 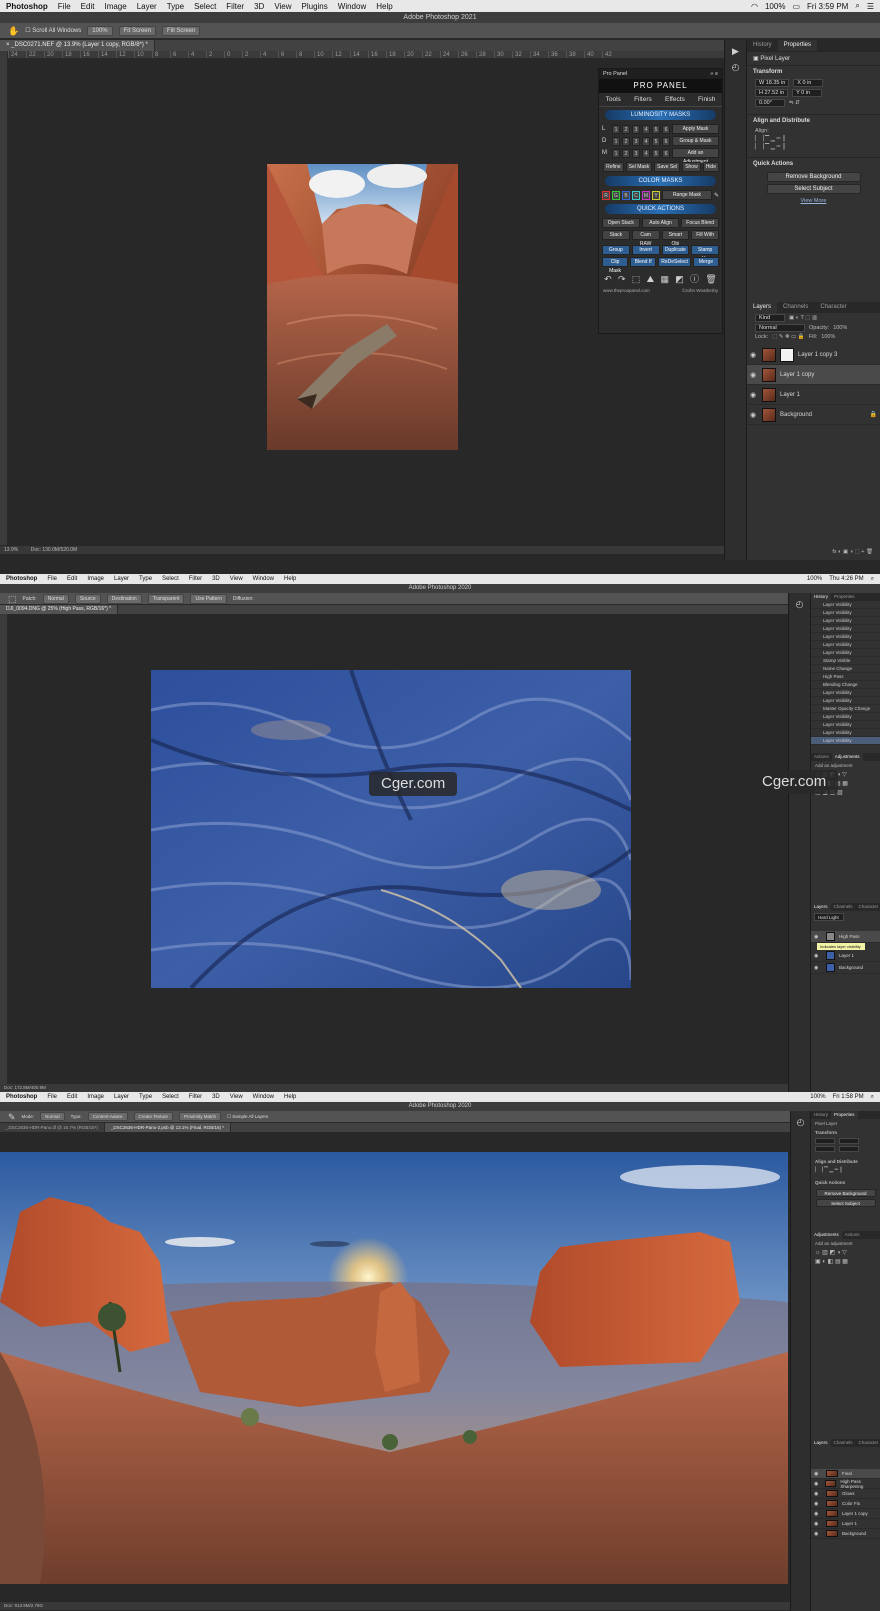 What do you see at coordinates (845, 709) in the screenshot?
I see `history-state: Master Opacity Change` at bounding box center [845, 709].